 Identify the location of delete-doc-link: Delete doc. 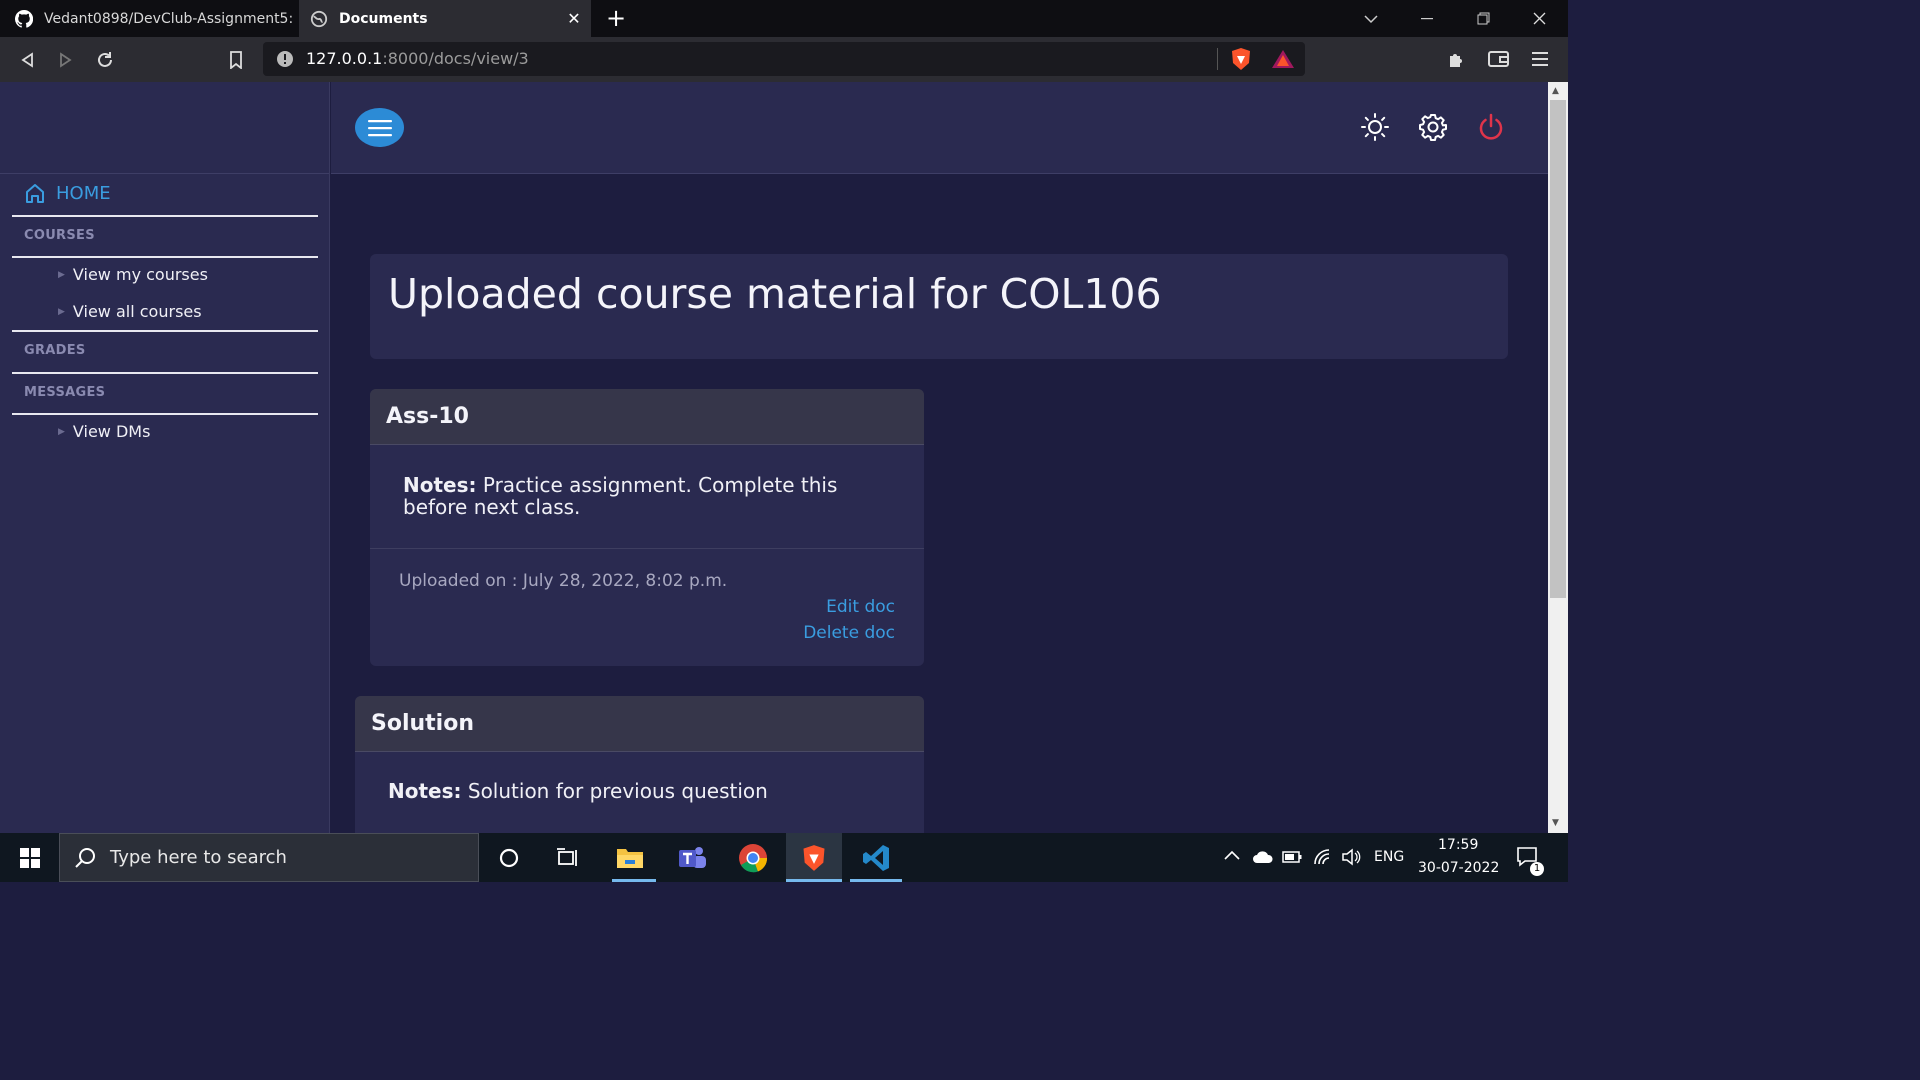
(827, 633).